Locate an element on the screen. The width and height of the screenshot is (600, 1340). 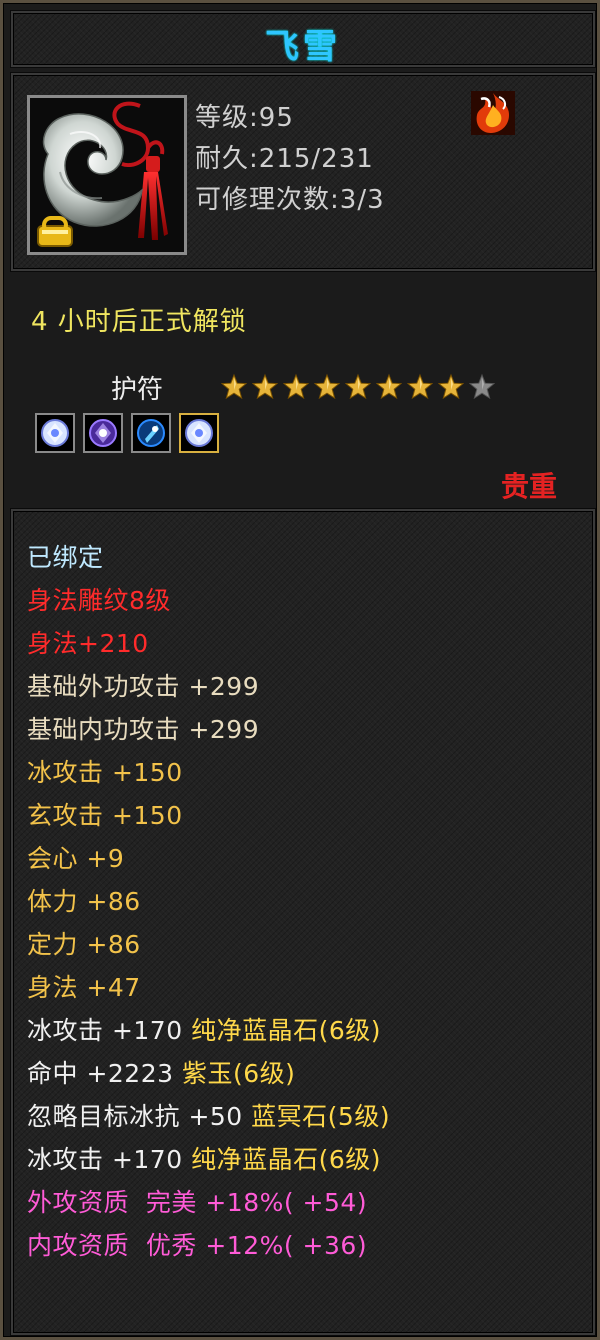
property-line: 玄攻击 +150 is located at coordinates (105, 815).